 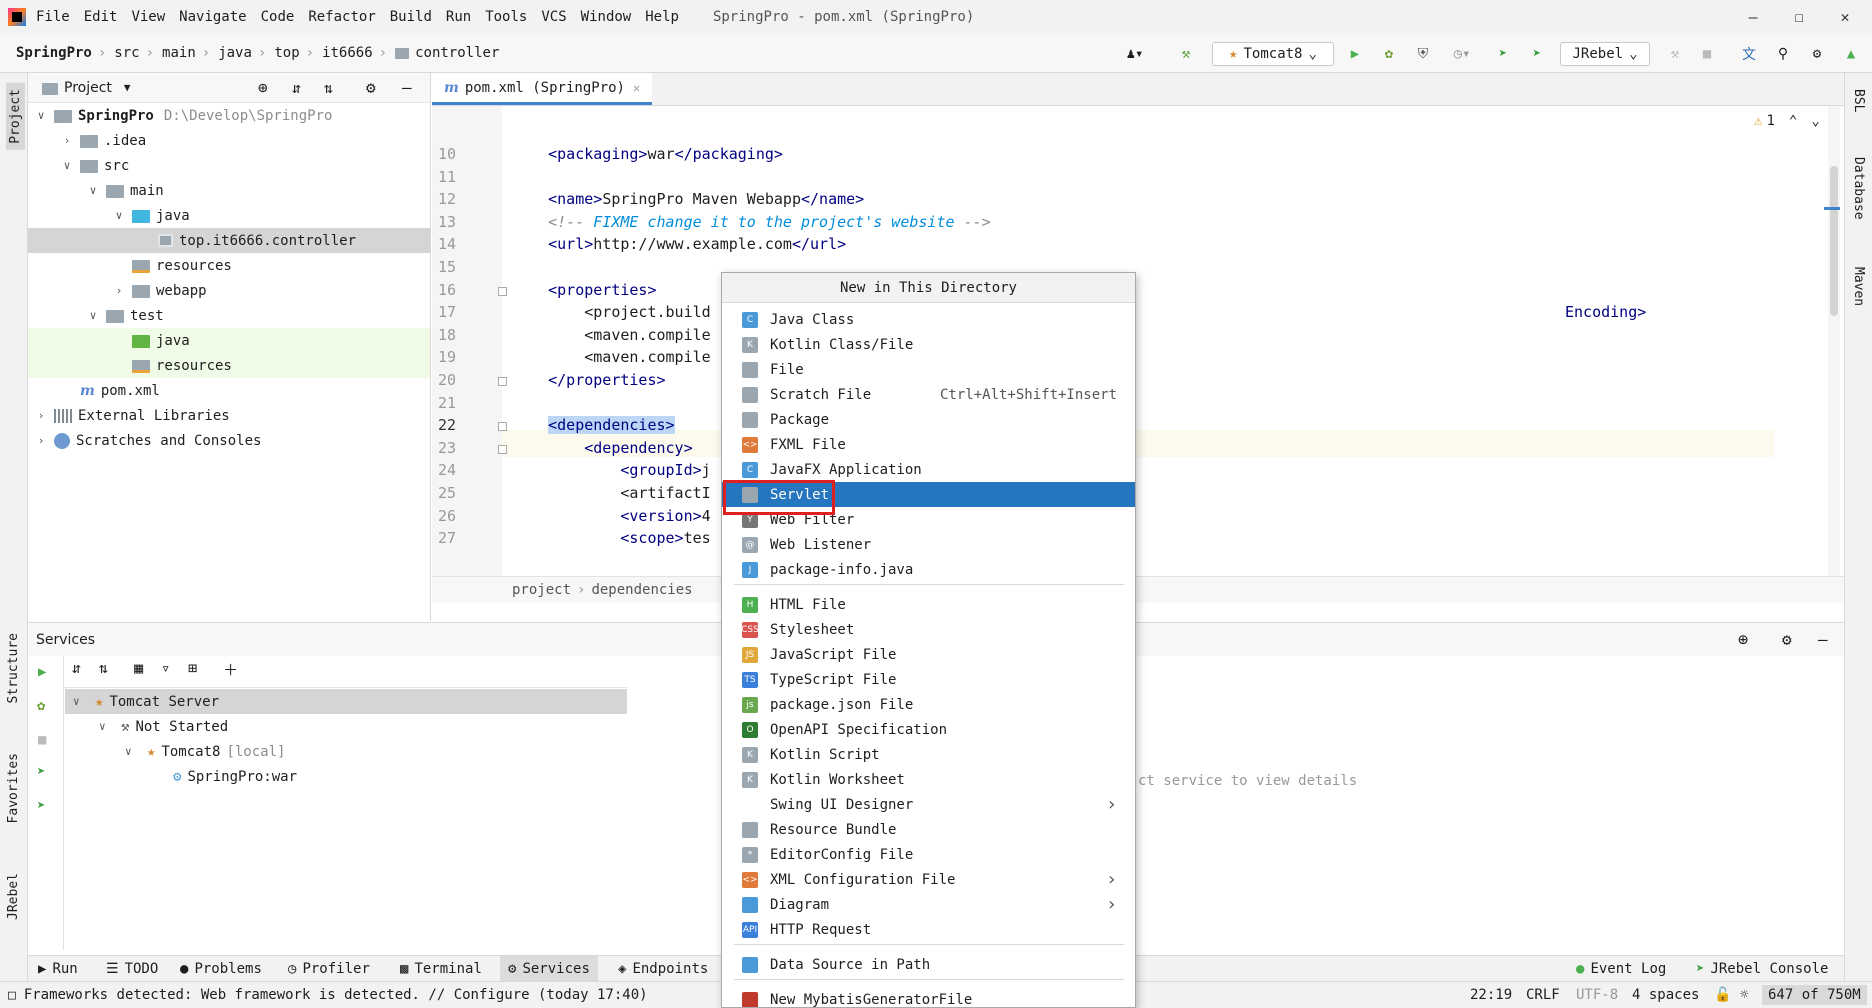 What do you see at coordinates (441, 969) in the screenshot?
I see `tool-window-terminal: ▩ Terminal` at bounding box center [441, 969].